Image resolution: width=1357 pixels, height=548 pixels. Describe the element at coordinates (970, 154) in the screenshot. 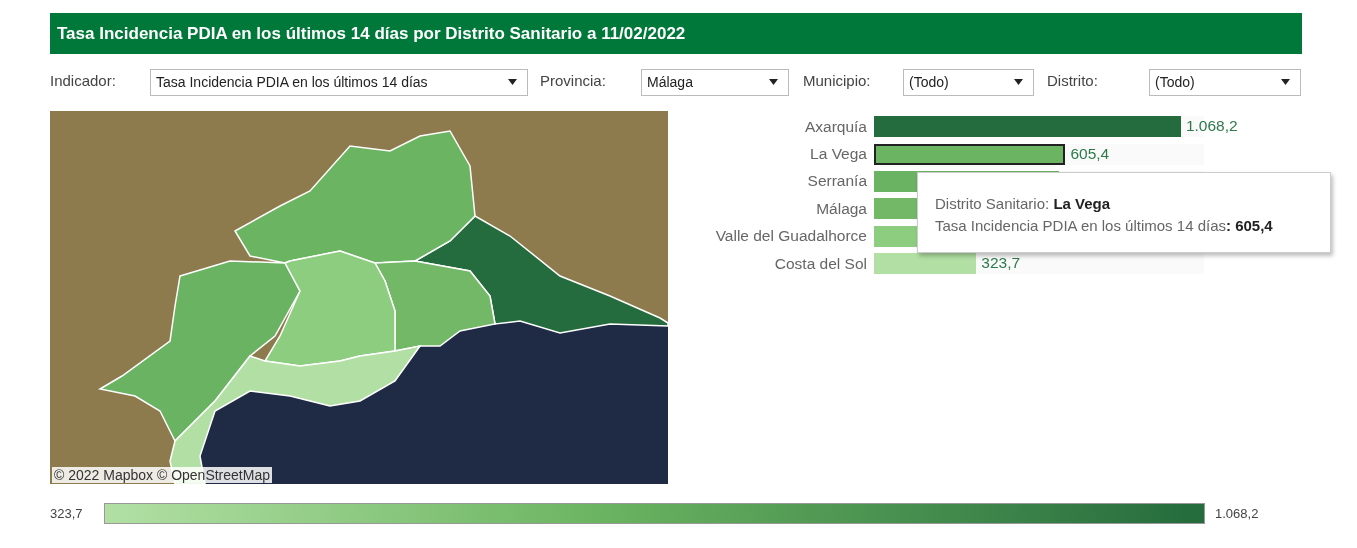

I see `bar` at that location.